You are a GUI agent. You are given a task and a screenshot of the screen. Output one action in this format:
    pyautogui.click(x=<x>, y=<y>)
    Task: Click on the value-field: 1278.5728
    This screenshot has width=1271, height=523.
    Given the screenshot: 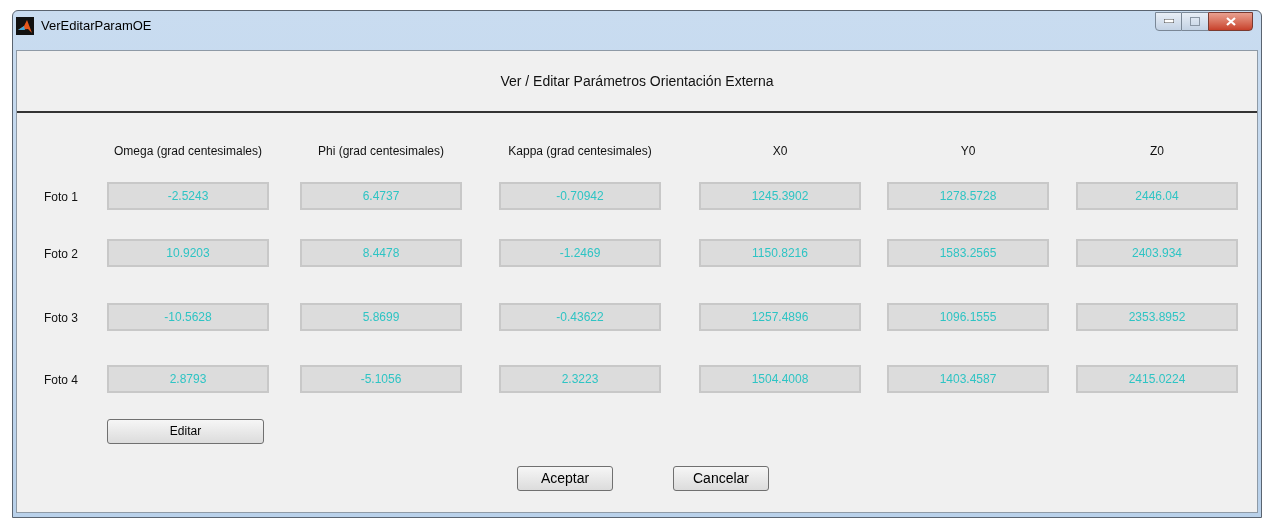 What is the action you would take?
    pyautogui.click(x=968, y=196)
    